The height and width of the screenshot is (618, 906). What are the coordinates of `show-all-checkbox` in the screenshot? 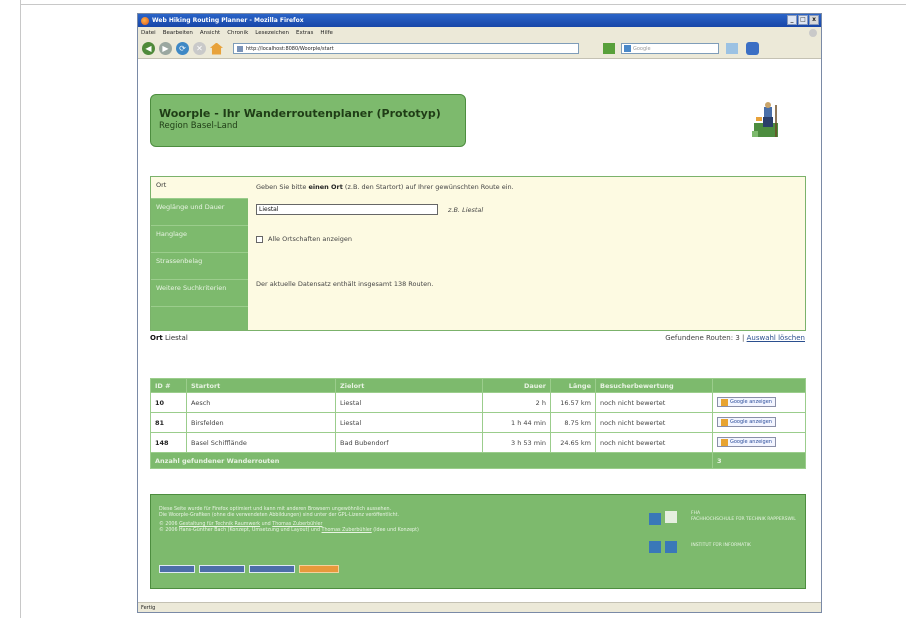 It's located at (259, 239).